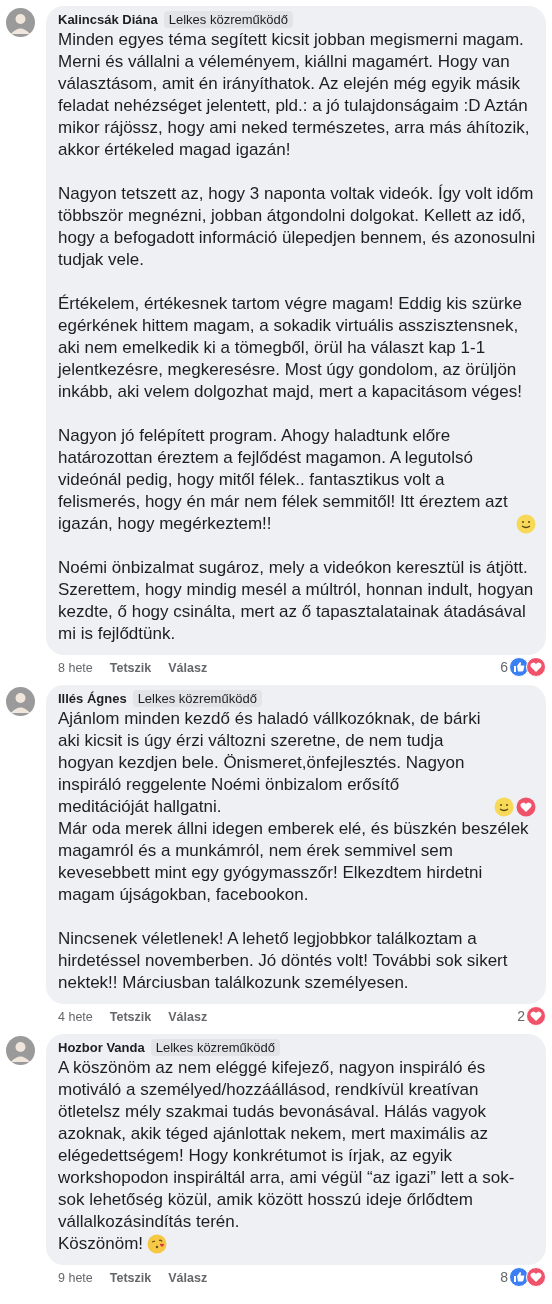 The width and height of the screenshot is (552, 1304). Describe the element at coordinates (296, 601) in the screenshot. I see `comment-text: Noémi önbizalmat sugároz, mely a videókon keresztül is átjött. Szerettem, hogy mindig mesél a múltról, honnan indult, hogyan kezdte, ő hogy csinálta, mert az ő tapasztalatainak átadásával mi is fejlődtünk.` at that location.